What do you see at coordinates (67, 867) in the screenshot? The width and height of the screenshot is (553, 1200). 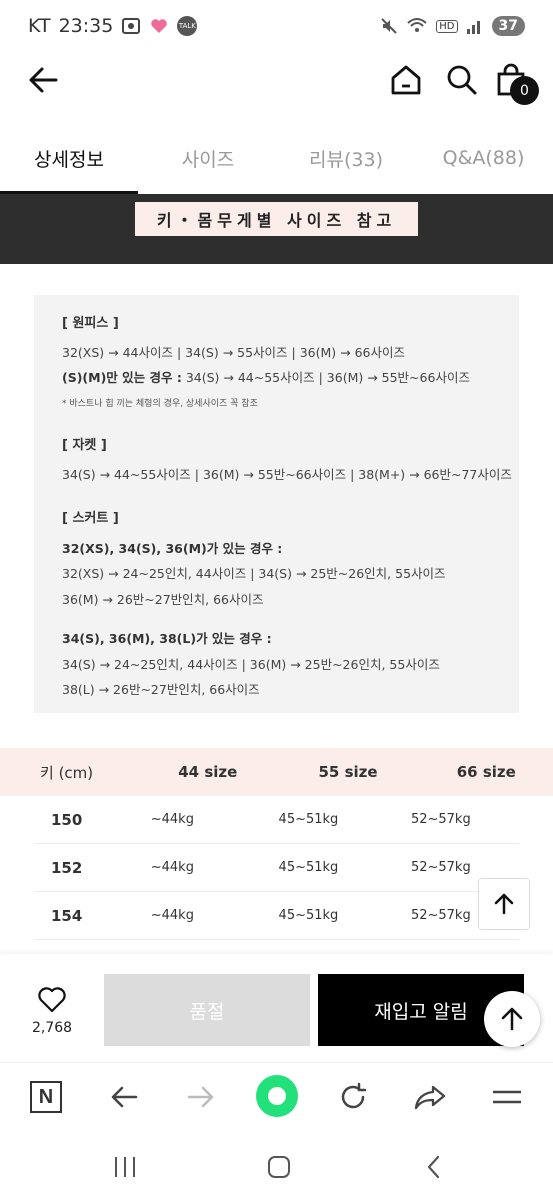 I see `cell-height: 152` at bounding box center [67, 867].